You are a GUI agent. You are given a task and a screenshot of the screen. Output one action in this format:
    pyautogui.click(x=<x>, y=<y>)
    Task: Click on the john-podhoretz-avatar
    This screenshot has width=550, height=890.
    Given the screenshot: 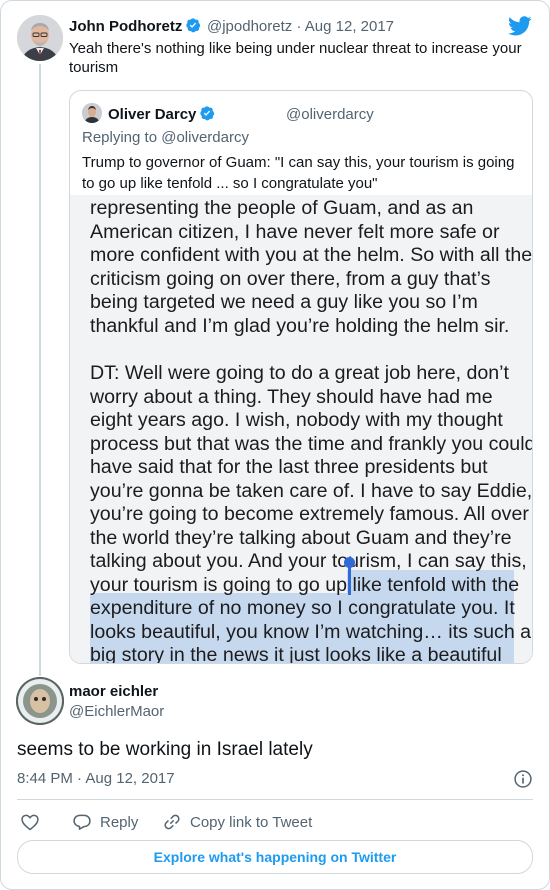 What is the action you would take?
    pyautogui.click(x=40, y=38)
    